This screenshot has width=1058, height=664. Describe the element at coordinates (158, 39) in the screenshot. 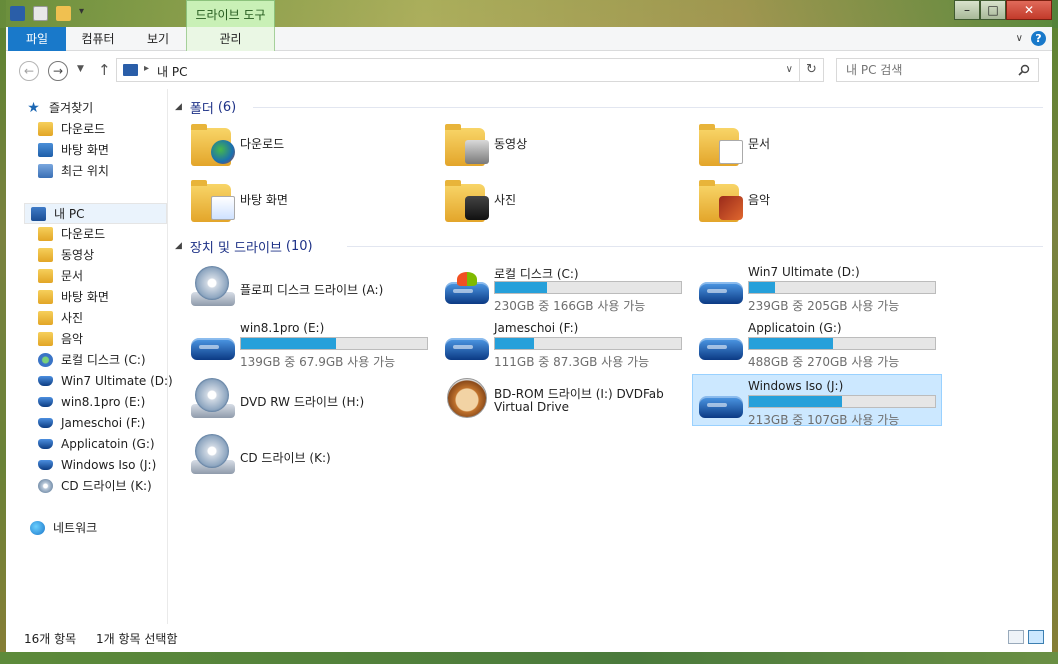

I see `tab-view: 보기` at that location.